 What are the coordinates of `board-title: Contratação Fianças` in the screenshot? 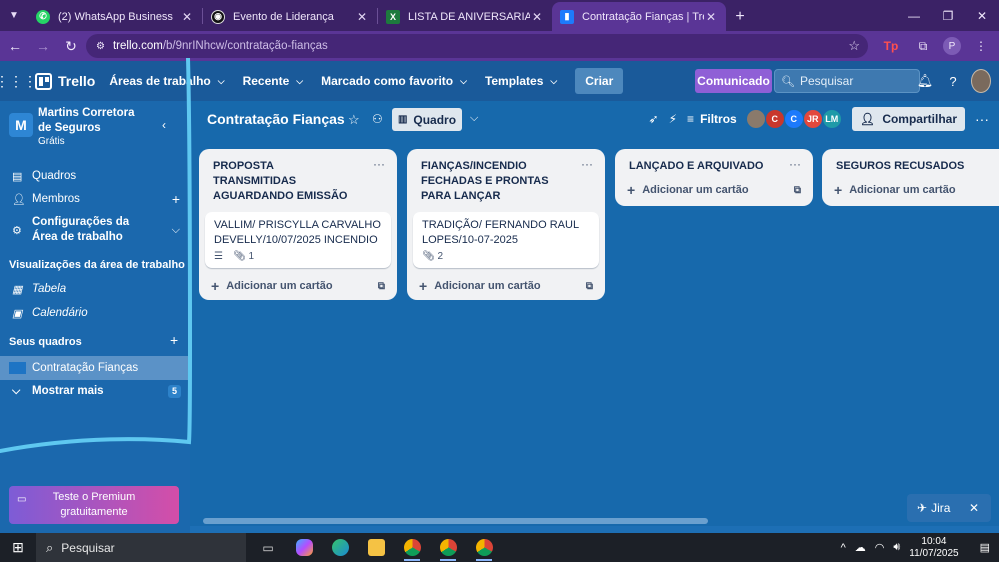 It's located at (276, 119).